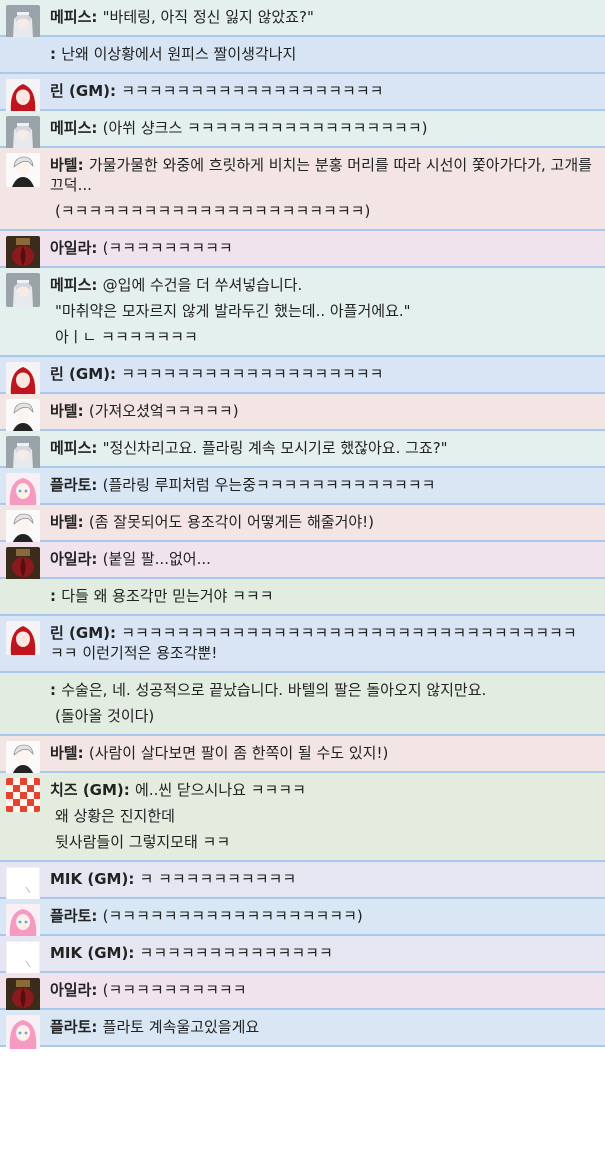  Describe the element at coordinates (302, 1029) in the screenshot. I see `chat-message: 플라토: 플라토 계속울고있을게요` at that location.